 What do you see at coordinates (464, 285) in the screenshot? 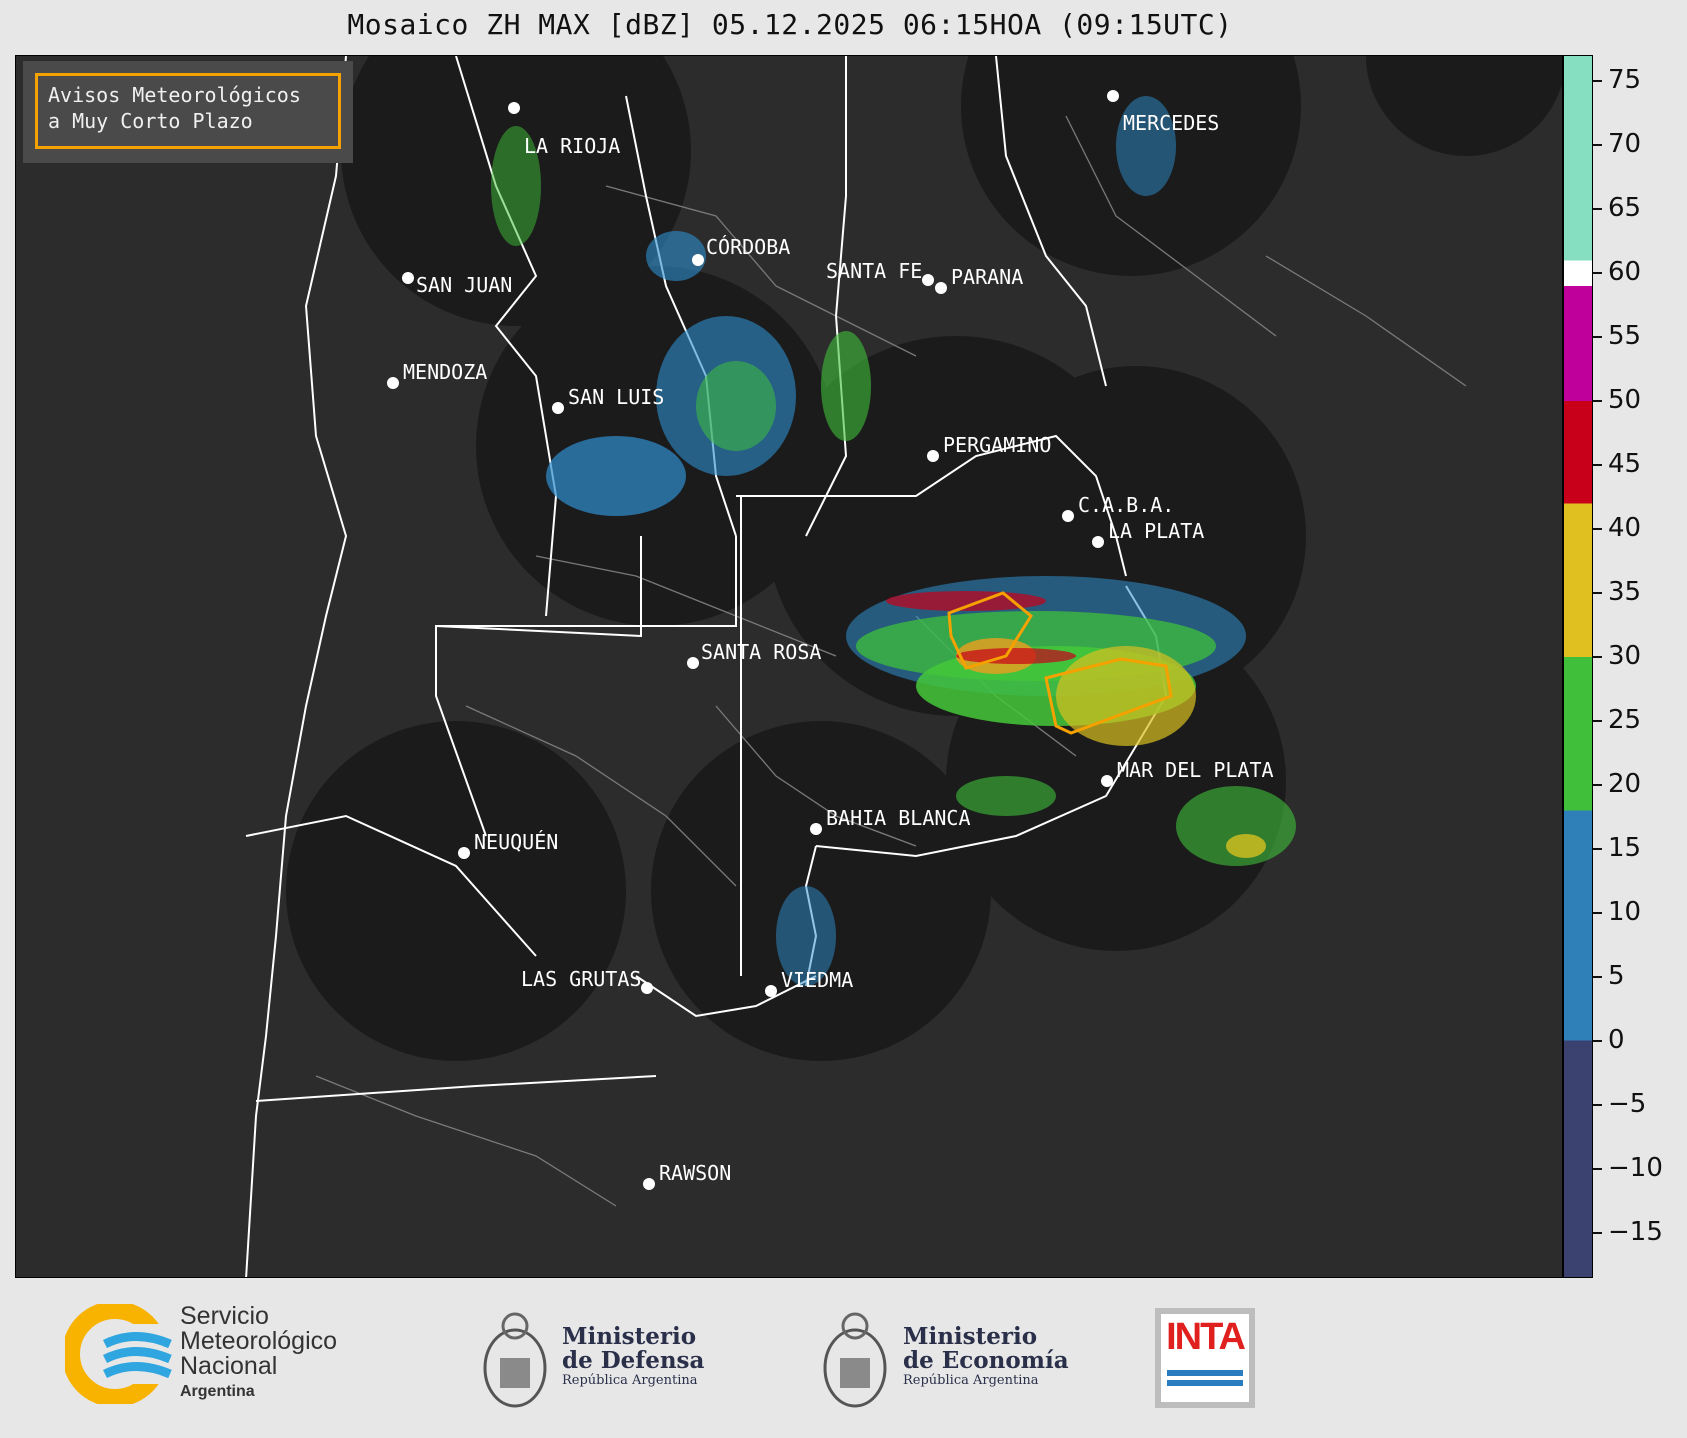
I see `city-label: SAN JUAN` at bounding box center [464, 285].